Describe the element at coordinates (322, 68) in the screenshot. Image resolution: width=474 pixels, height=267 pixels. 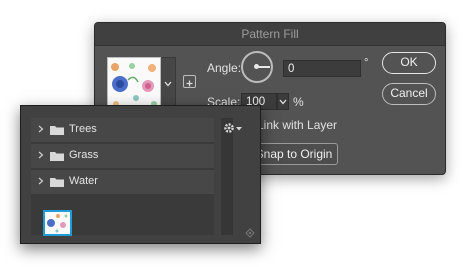
I see `angle-input: 0` at that location.